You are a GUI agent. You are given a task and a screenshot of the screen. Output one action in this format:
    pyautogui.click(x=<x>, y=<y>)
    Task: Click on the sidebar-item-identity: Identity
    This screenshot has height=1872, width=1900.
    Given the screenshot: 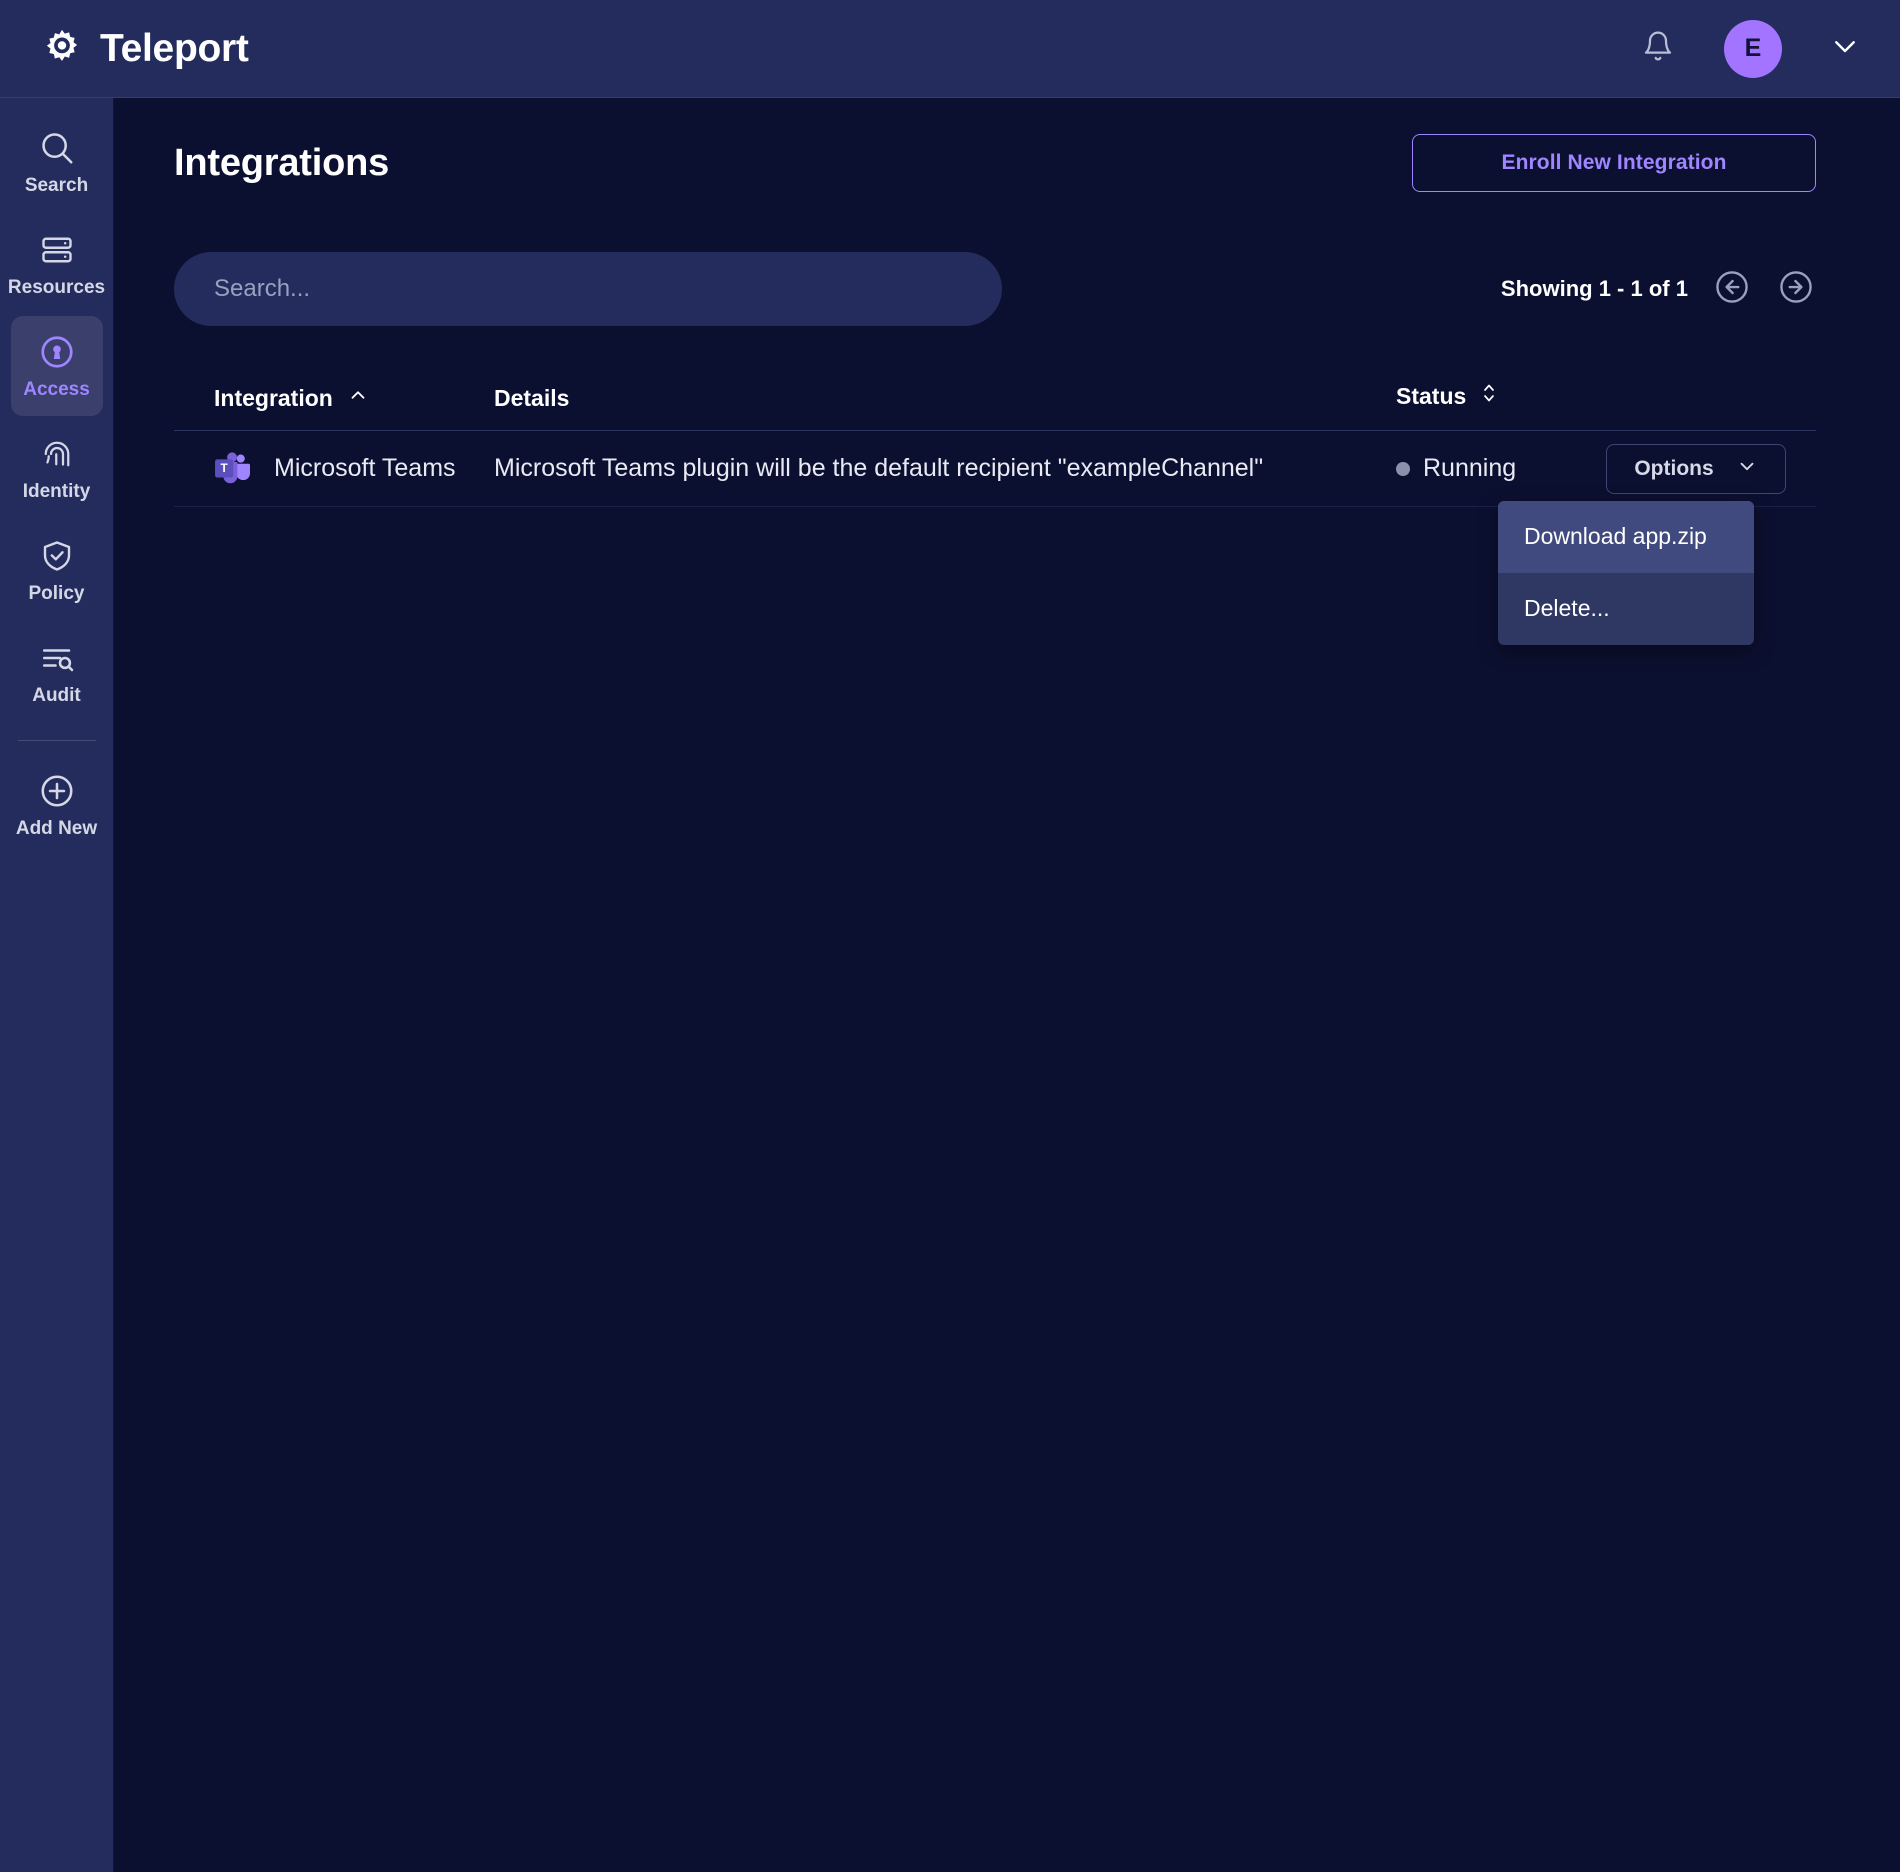 What is the action you would take?
    pyautogui.click(x=57, y=468)
    